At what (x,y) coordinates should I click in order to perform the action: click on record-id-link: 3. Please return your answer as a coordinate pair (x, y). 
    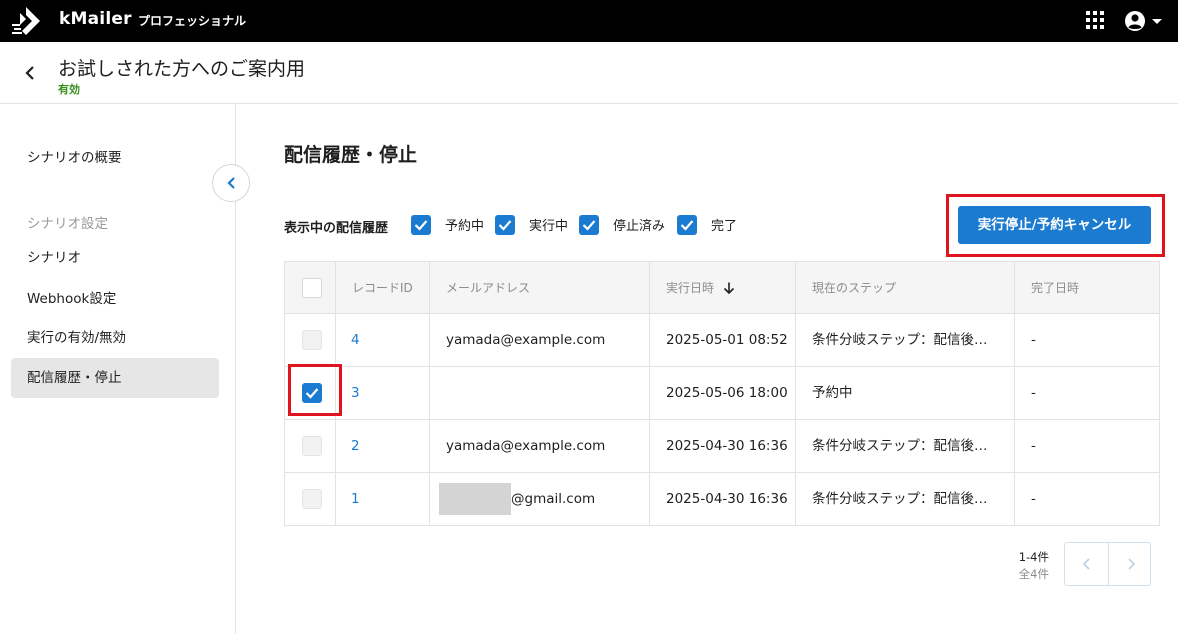
    Looking at the image, I should click on (355, 393).